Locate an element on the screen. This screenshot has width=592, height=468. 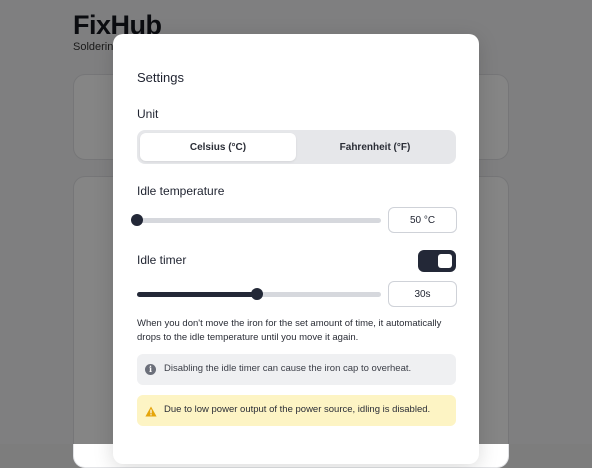
unit-option-fahrenheit: Fahrenheit (°F) is located at coordinates (375, 147).